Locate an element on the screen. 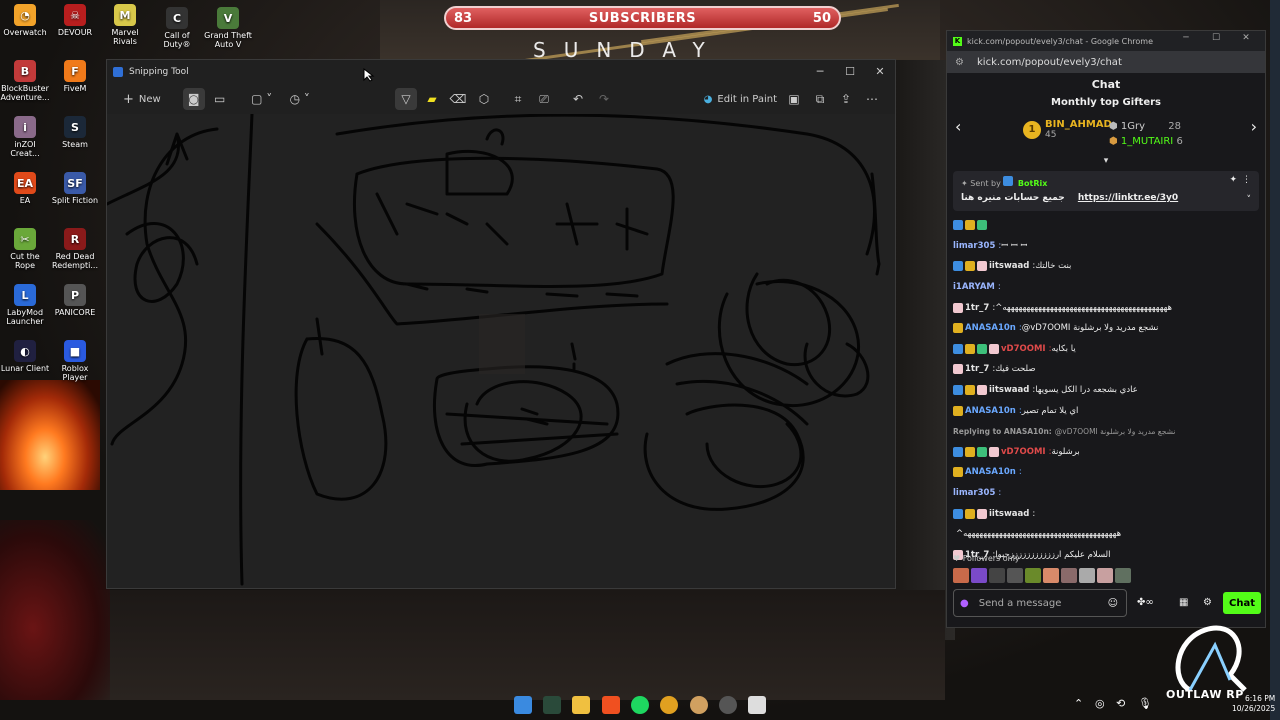 Image resolution: width=1280 pixels, height=720 pixels. desktop-icon: ■ Roblox Player is located at coordinates (75, 361).